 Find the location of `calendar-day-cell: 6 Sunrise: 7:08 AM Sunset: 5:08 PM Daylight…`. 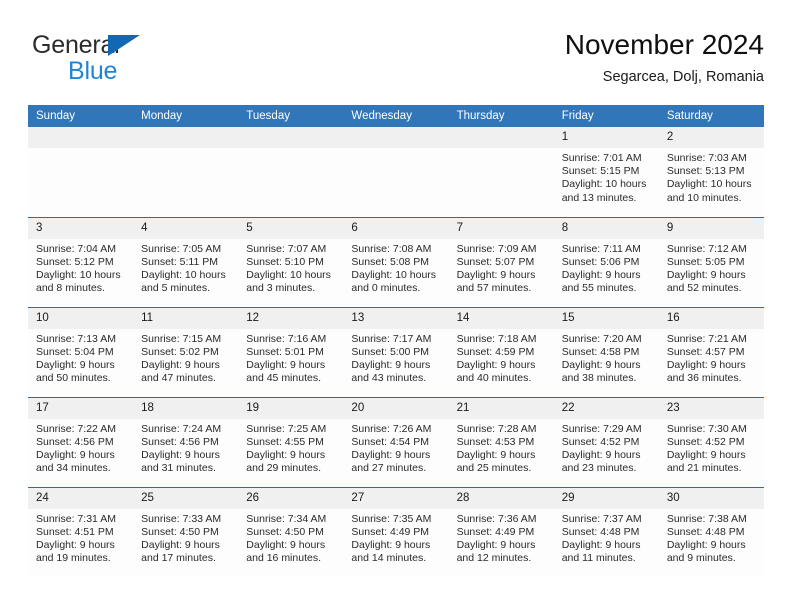

calendar-day-cell: 6 Sunrise: 7:08 AM Sunset: 5:08 PM Daylight… is located at coordinates (396, 261).